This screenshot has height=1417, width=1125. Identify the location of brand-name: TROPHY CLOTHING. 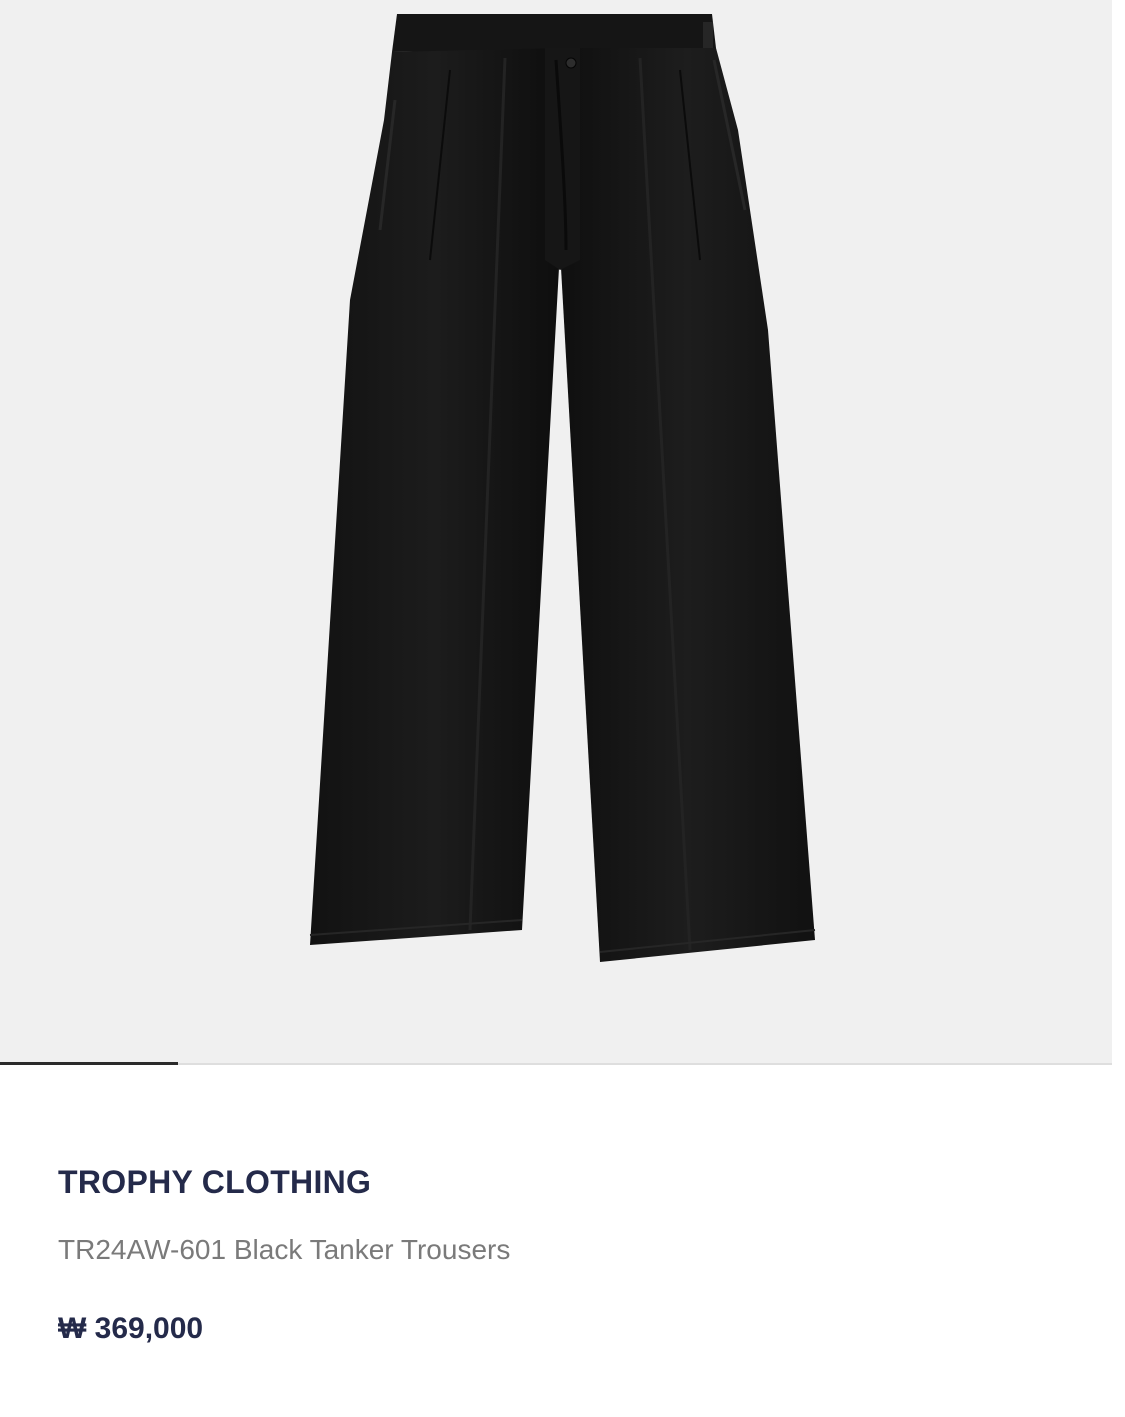
(558, 1182).